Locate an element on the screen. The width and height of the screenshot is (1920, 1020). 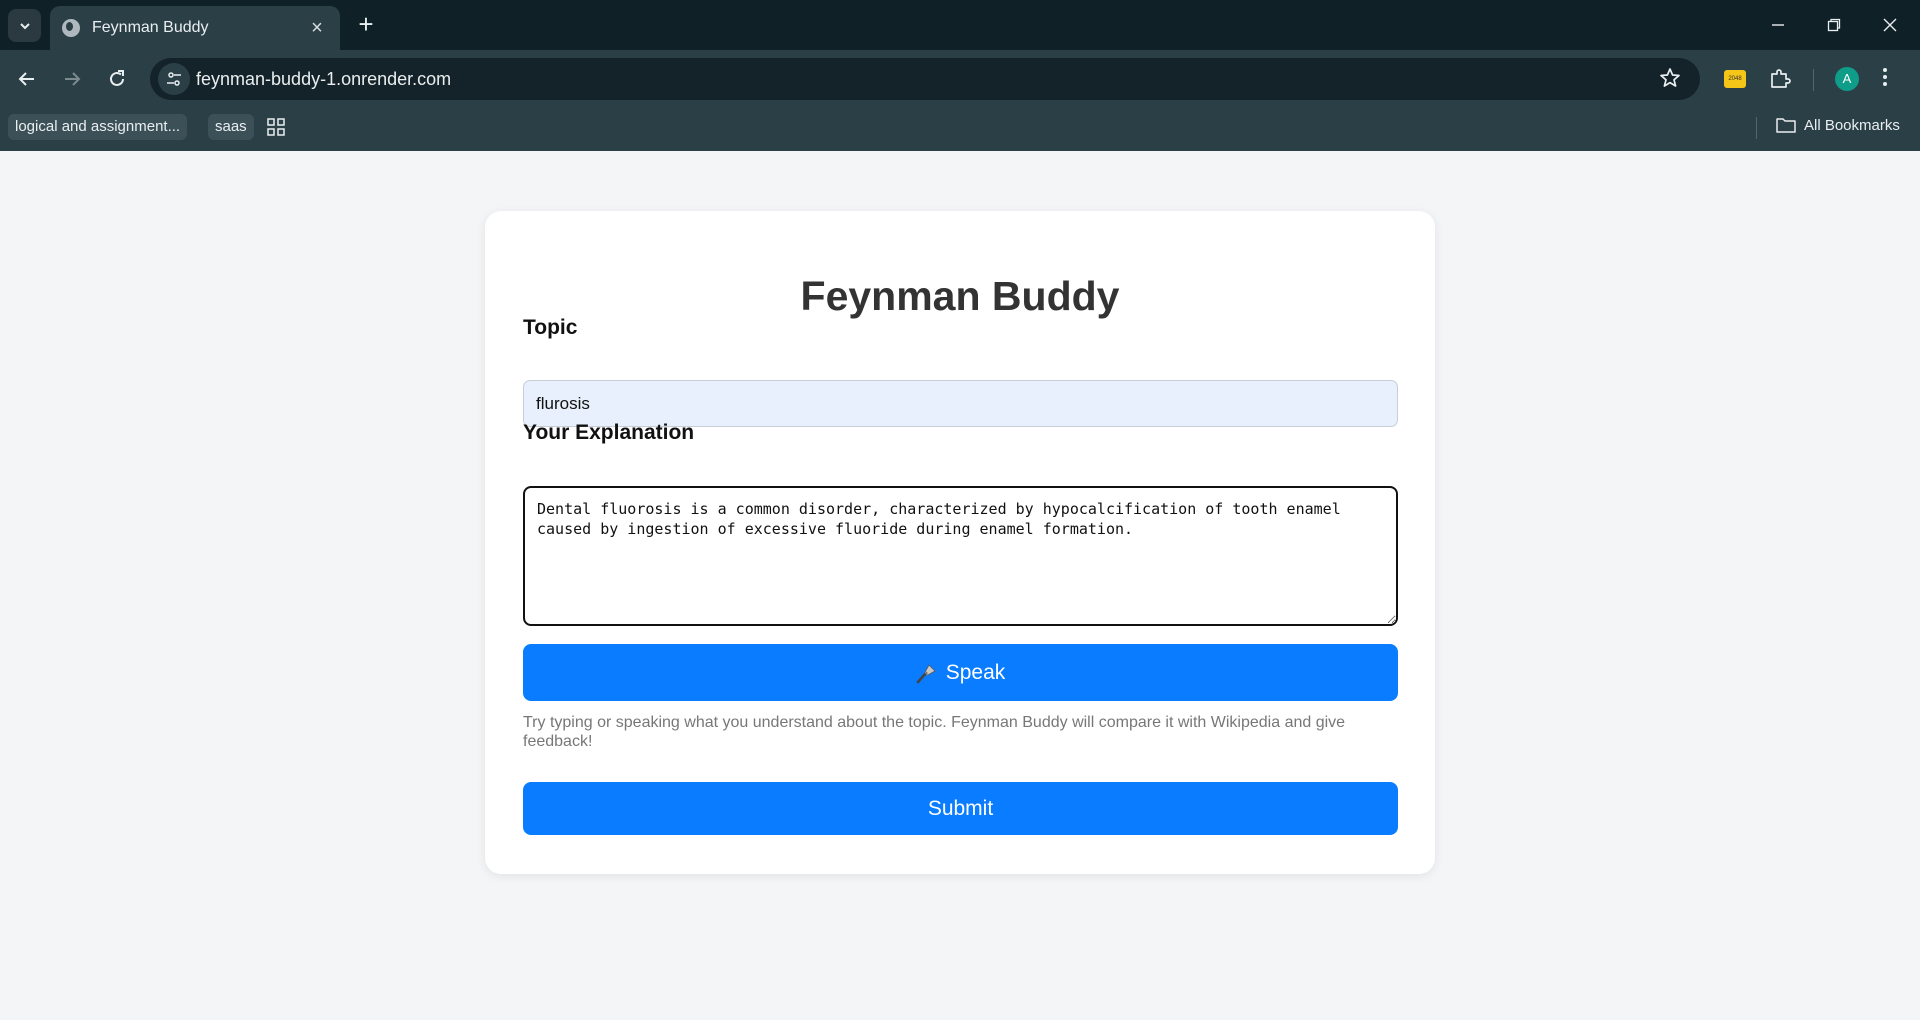
minimize-icon is located at coordinates (1778, 25).